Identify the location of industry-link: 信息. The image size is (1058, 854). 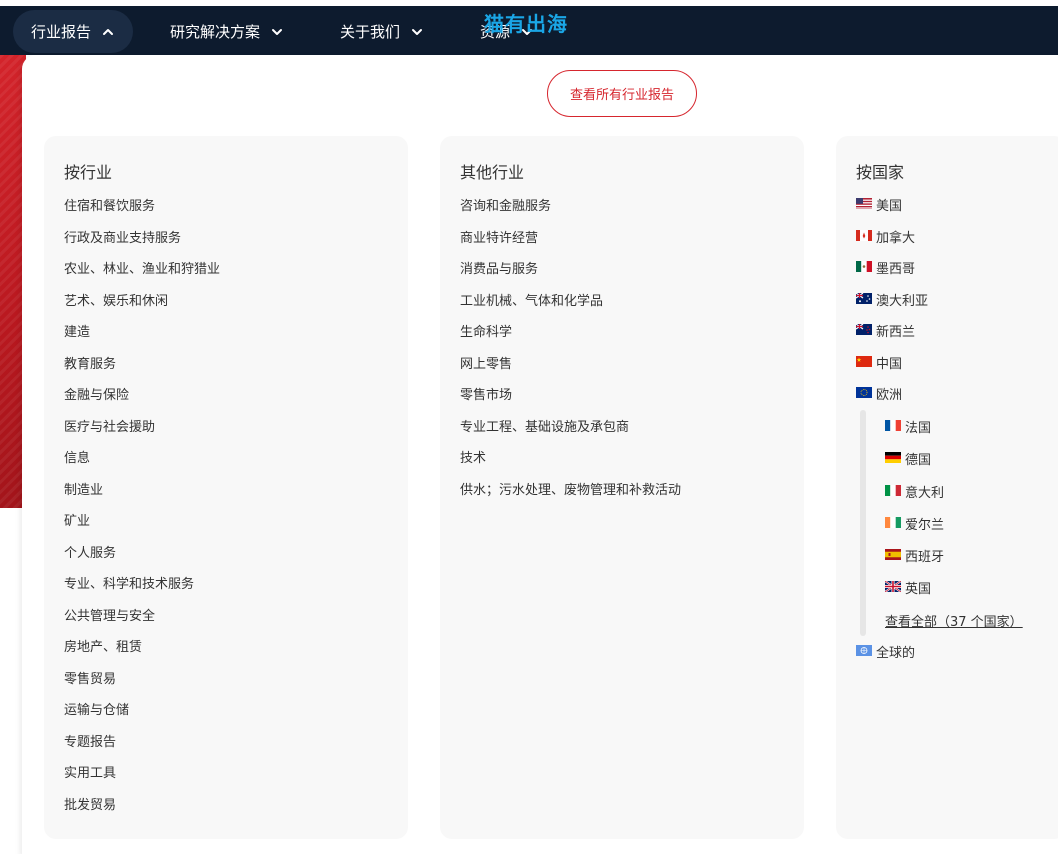
(142, 463).